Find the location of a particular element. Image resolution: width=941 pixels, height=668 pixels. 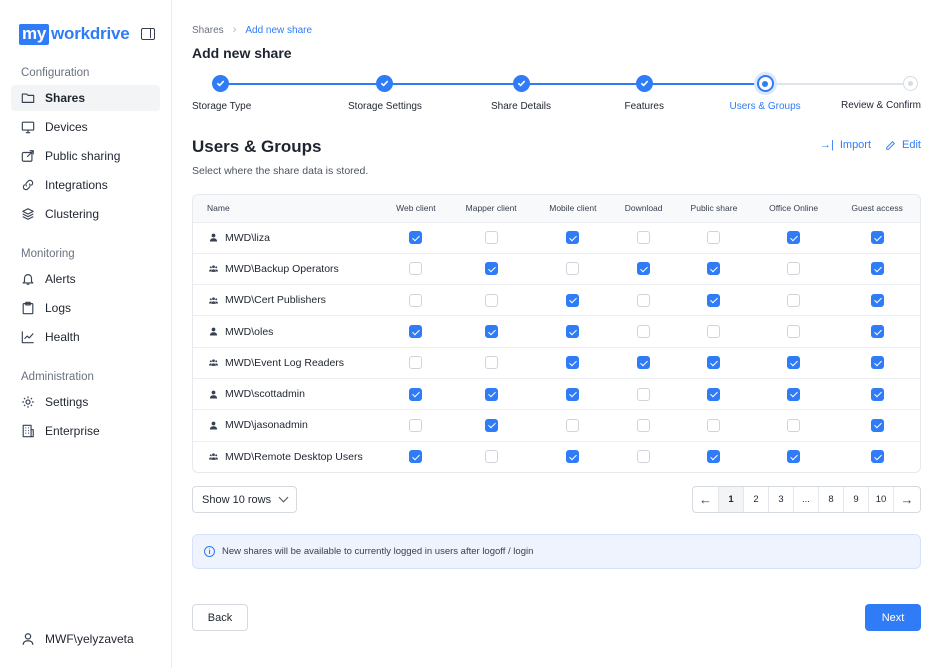

sidebar-toggle-icon is located at coordinates (148, 34).